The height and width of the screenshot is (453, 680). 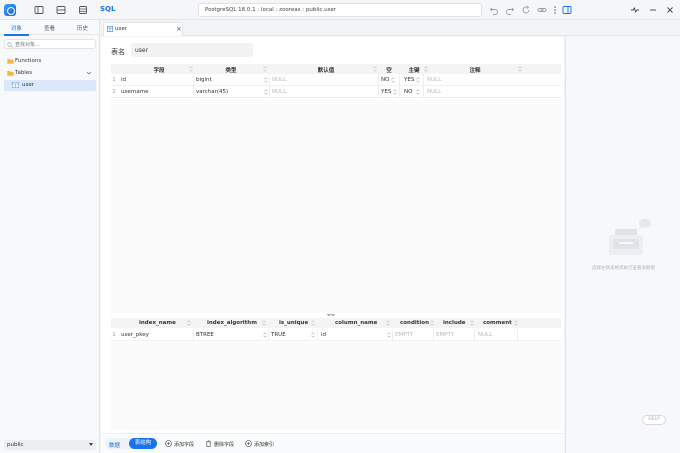 What do you see at coordinates (653, 10) in the screenshot?
I see `minimize-icon` at bounding box center [653, 10].